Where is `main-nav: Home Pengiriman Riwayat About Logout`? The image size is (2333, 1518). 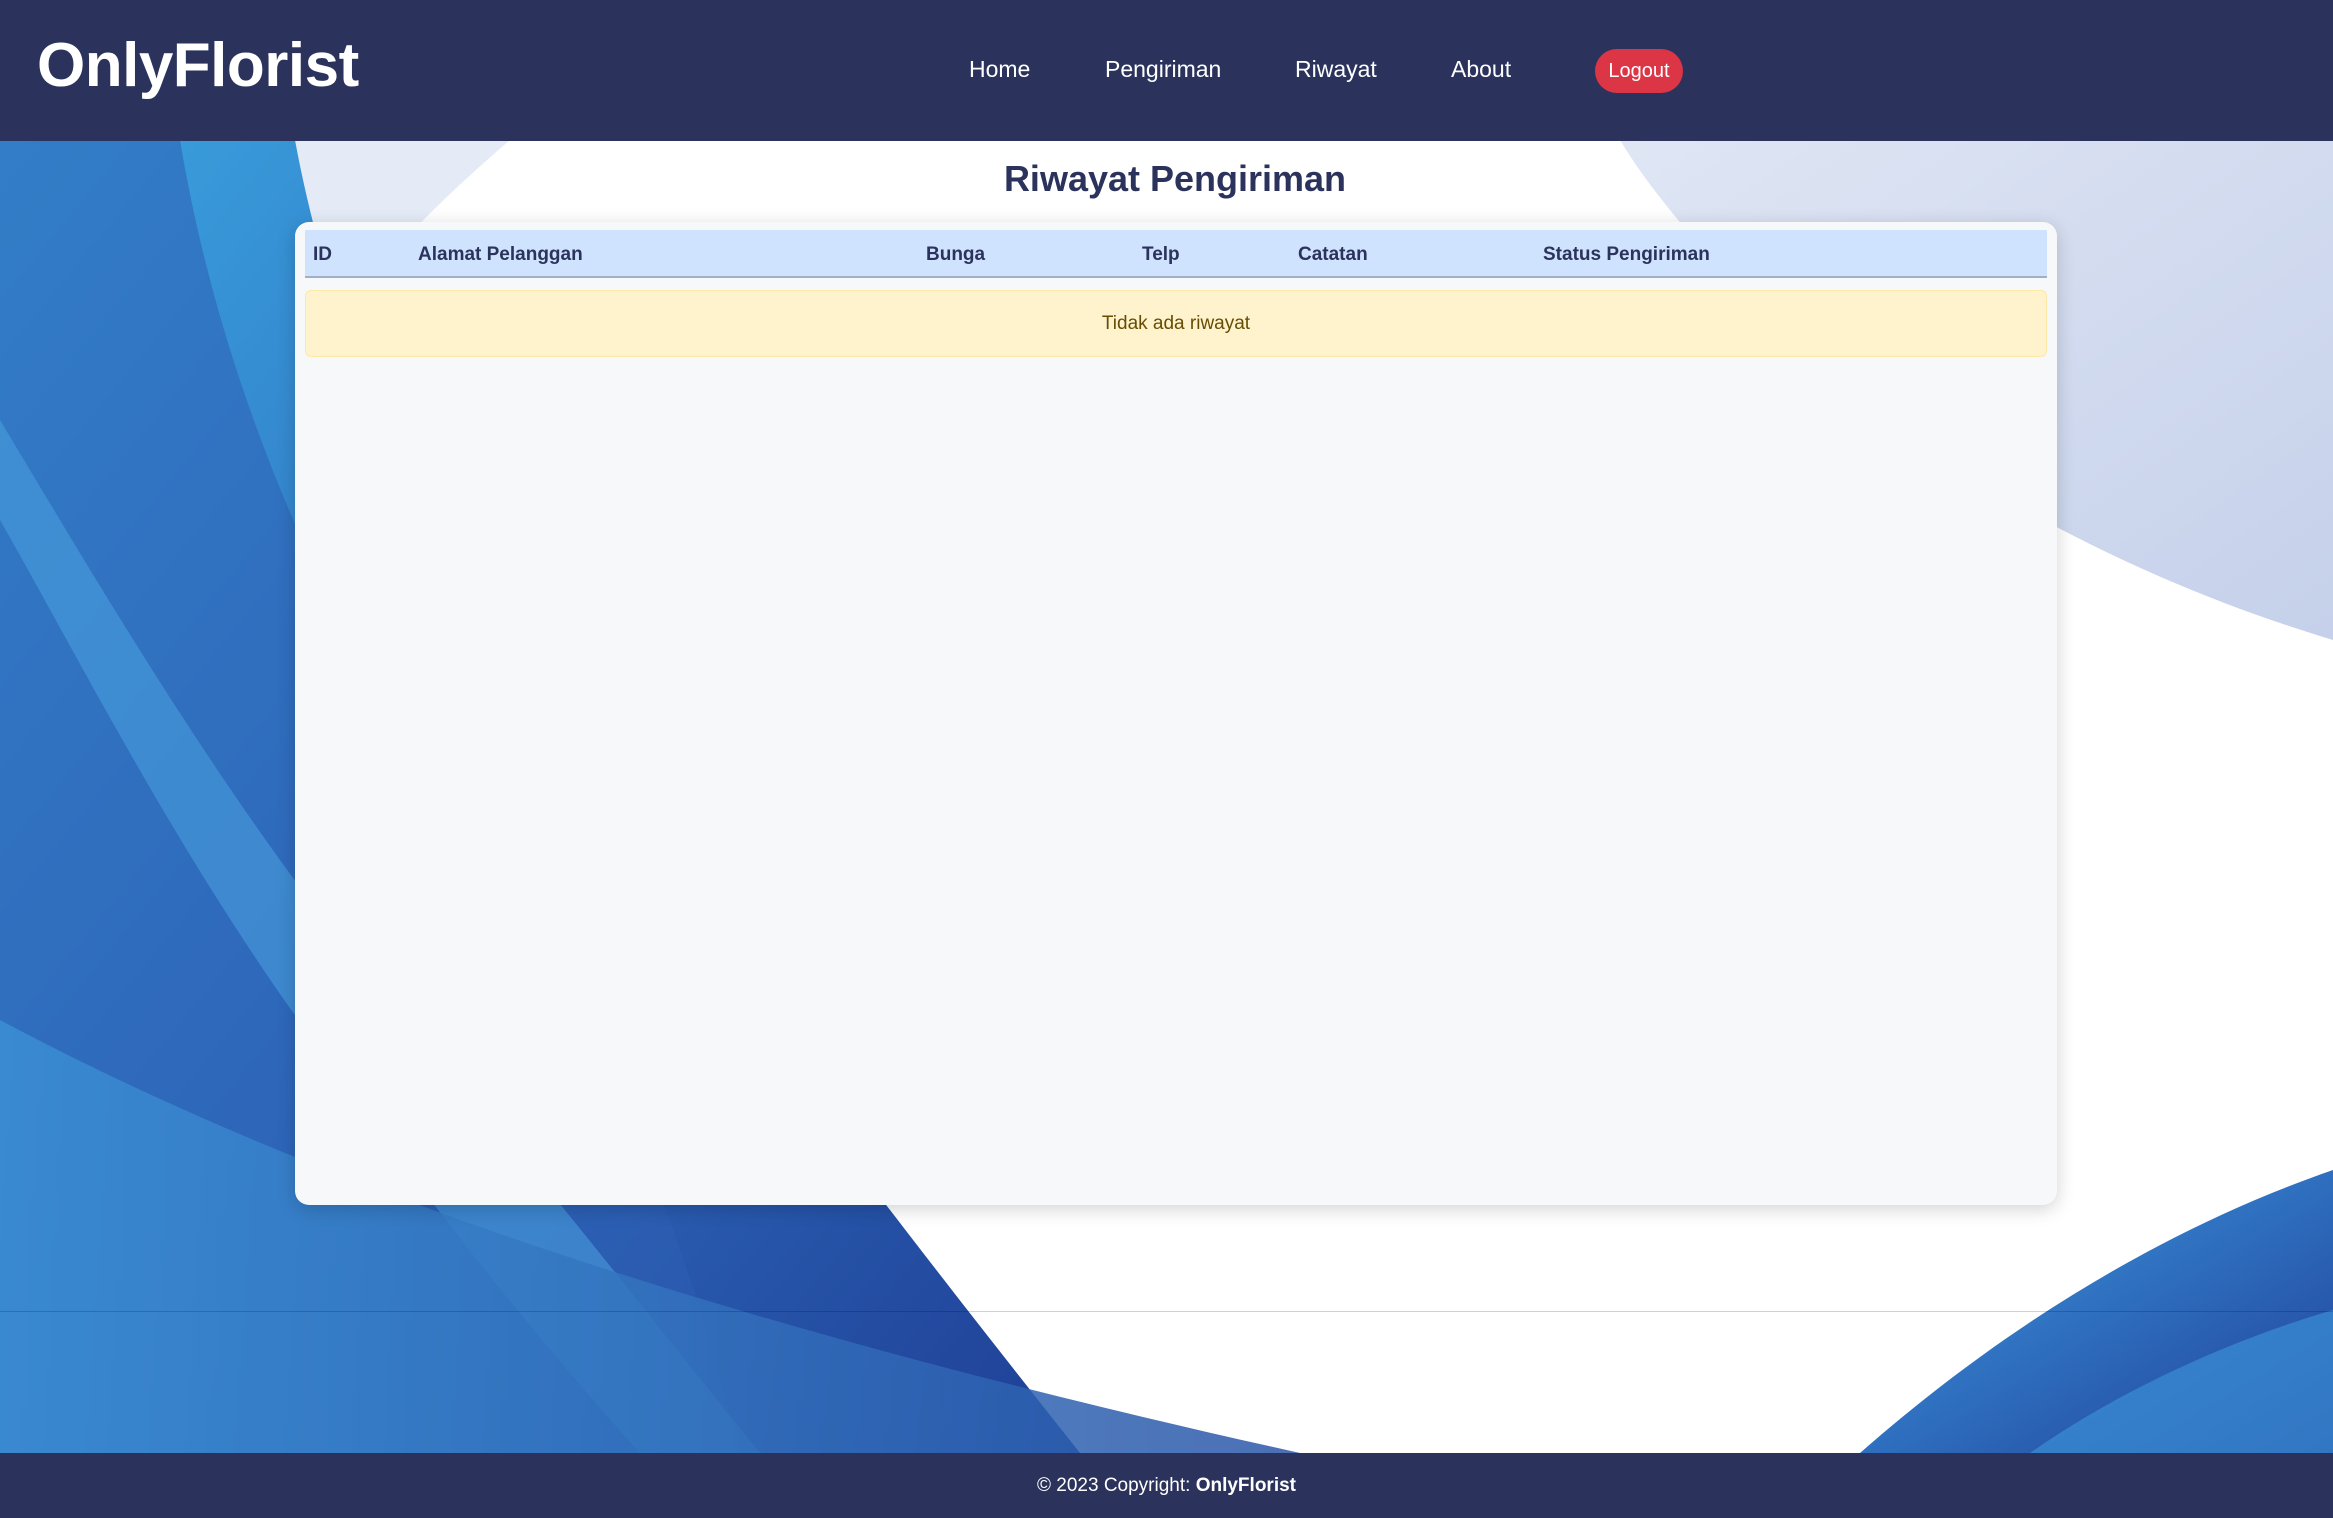
main-nav: Home Pengiriman Riwayat About Logout is located at coordinates (1166, 70).